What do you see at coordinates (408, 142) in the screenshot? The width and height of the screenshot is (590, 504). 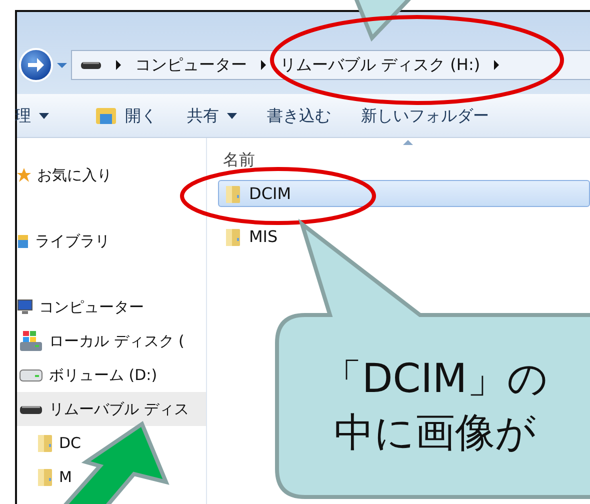 I see `sort-arrow-icon` at bounding box center [408, 142].